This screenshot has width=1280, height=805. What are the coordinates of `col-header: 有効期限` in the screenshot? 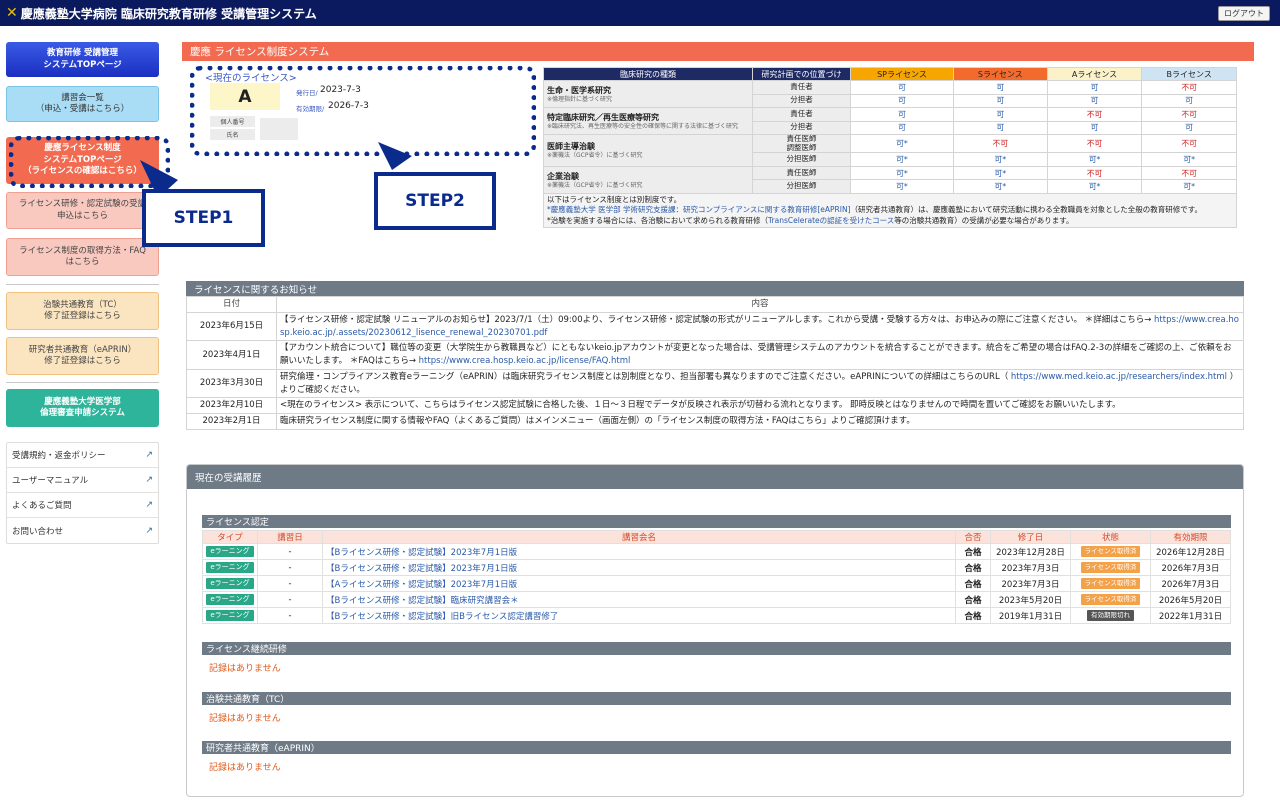 It's located at (1190, 537).